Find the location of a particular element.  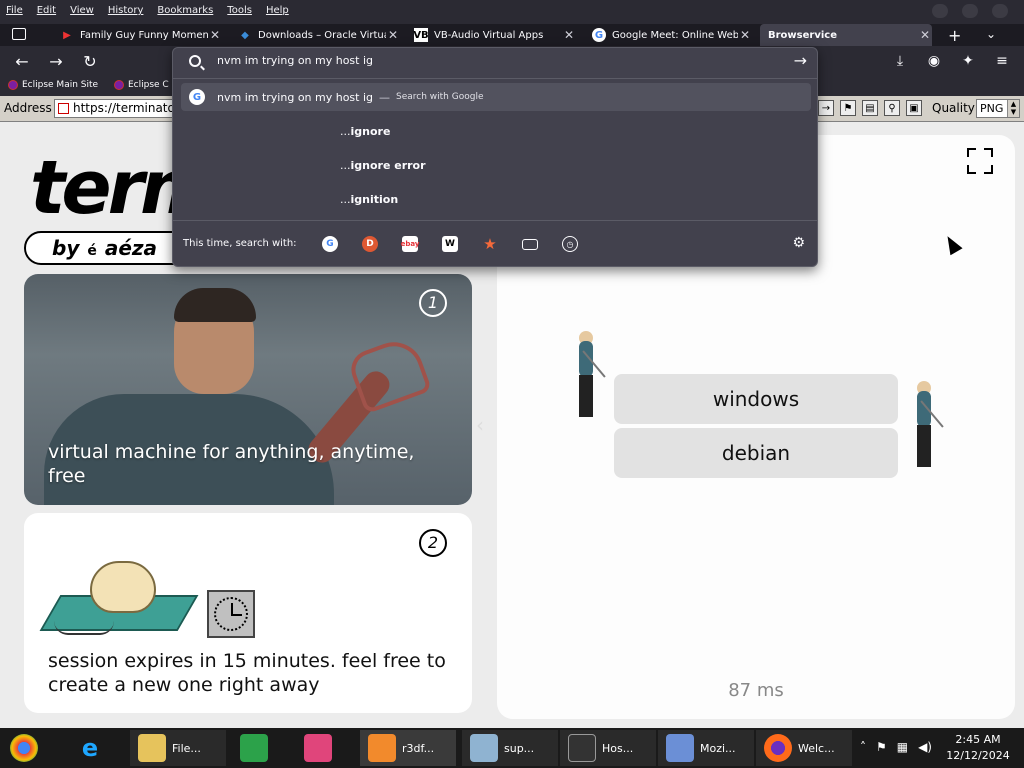

footer-divider is located at coordinates (495, 220).